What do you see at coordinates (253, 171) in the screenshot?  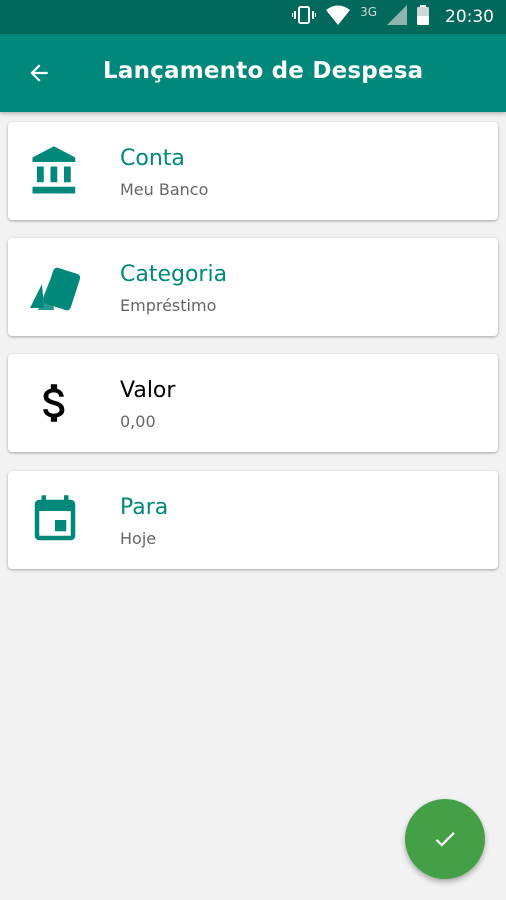 I see `account-field-card: Conta Meu Banco` at bounding box center [253, 171].